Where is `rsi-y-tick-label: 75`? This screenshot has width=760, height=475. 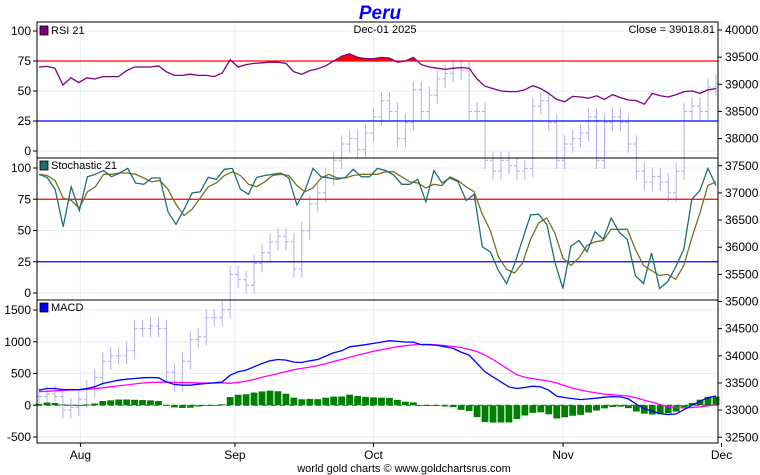
rsi-y-tick-label: 75 is located at coordinates (25, 61).